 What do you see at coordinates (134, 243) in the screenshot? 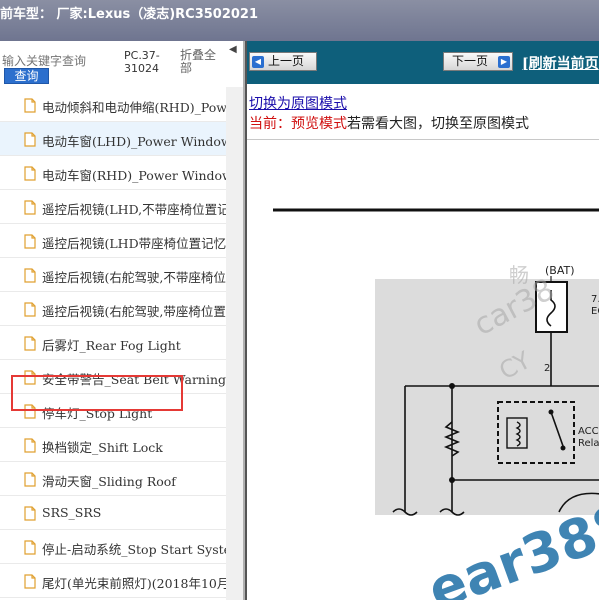
I see `list-item-label: 遥控后视镜(LHD带座椅位置记忆` at bounding box center [134, 243].